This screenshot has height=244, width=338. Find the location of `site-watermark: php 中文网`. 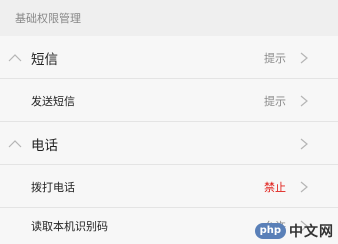

site-watermark: php 中文网 is located at coordinates (290, 231).